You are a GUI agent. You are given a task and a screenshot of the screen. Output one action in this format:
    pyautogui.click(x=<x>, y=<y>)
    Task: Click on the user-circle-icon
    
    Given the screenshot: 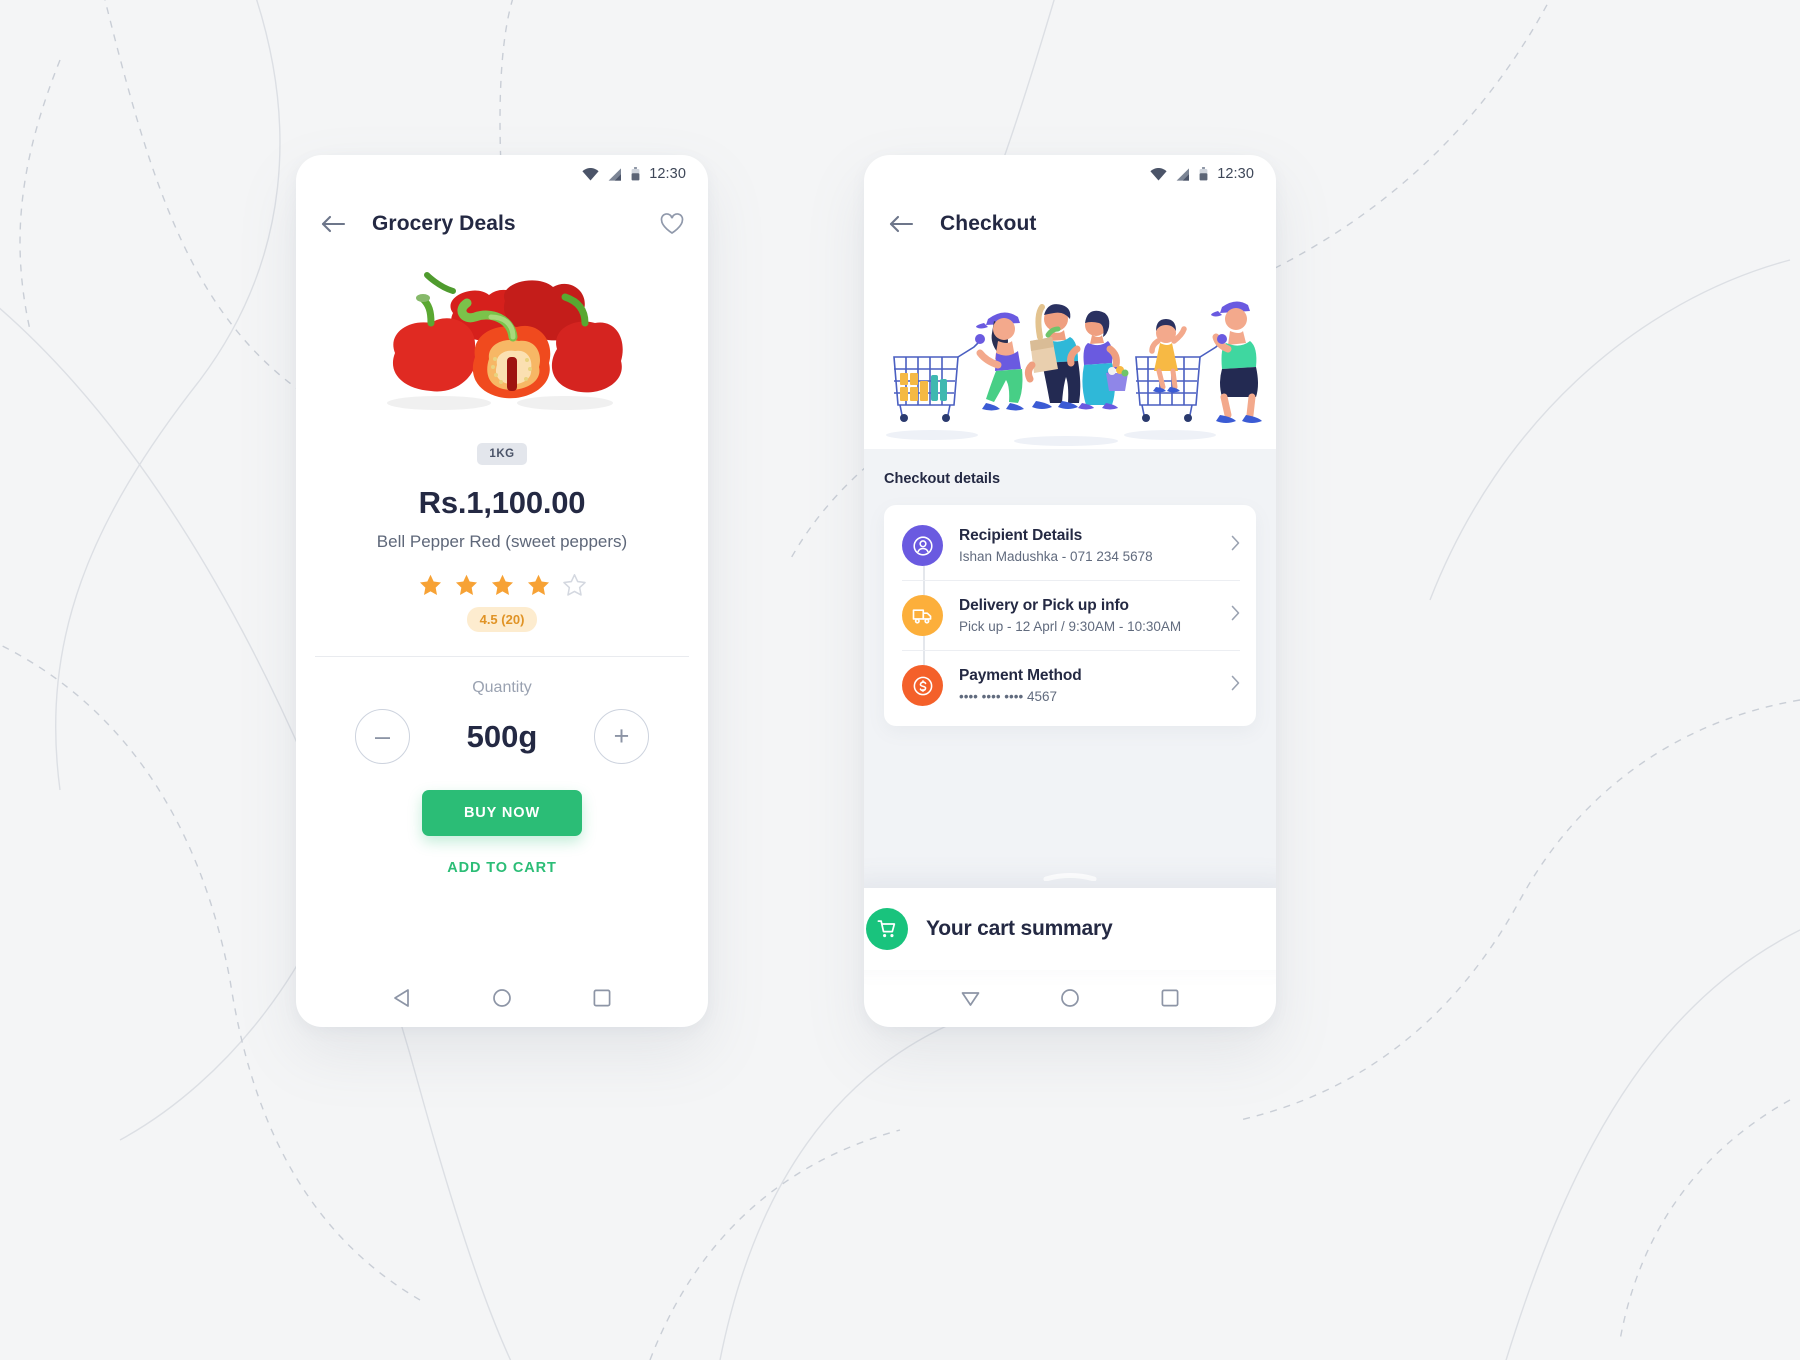 What is the action you would take?
    pyautogui.click(x=922, y=545)
    